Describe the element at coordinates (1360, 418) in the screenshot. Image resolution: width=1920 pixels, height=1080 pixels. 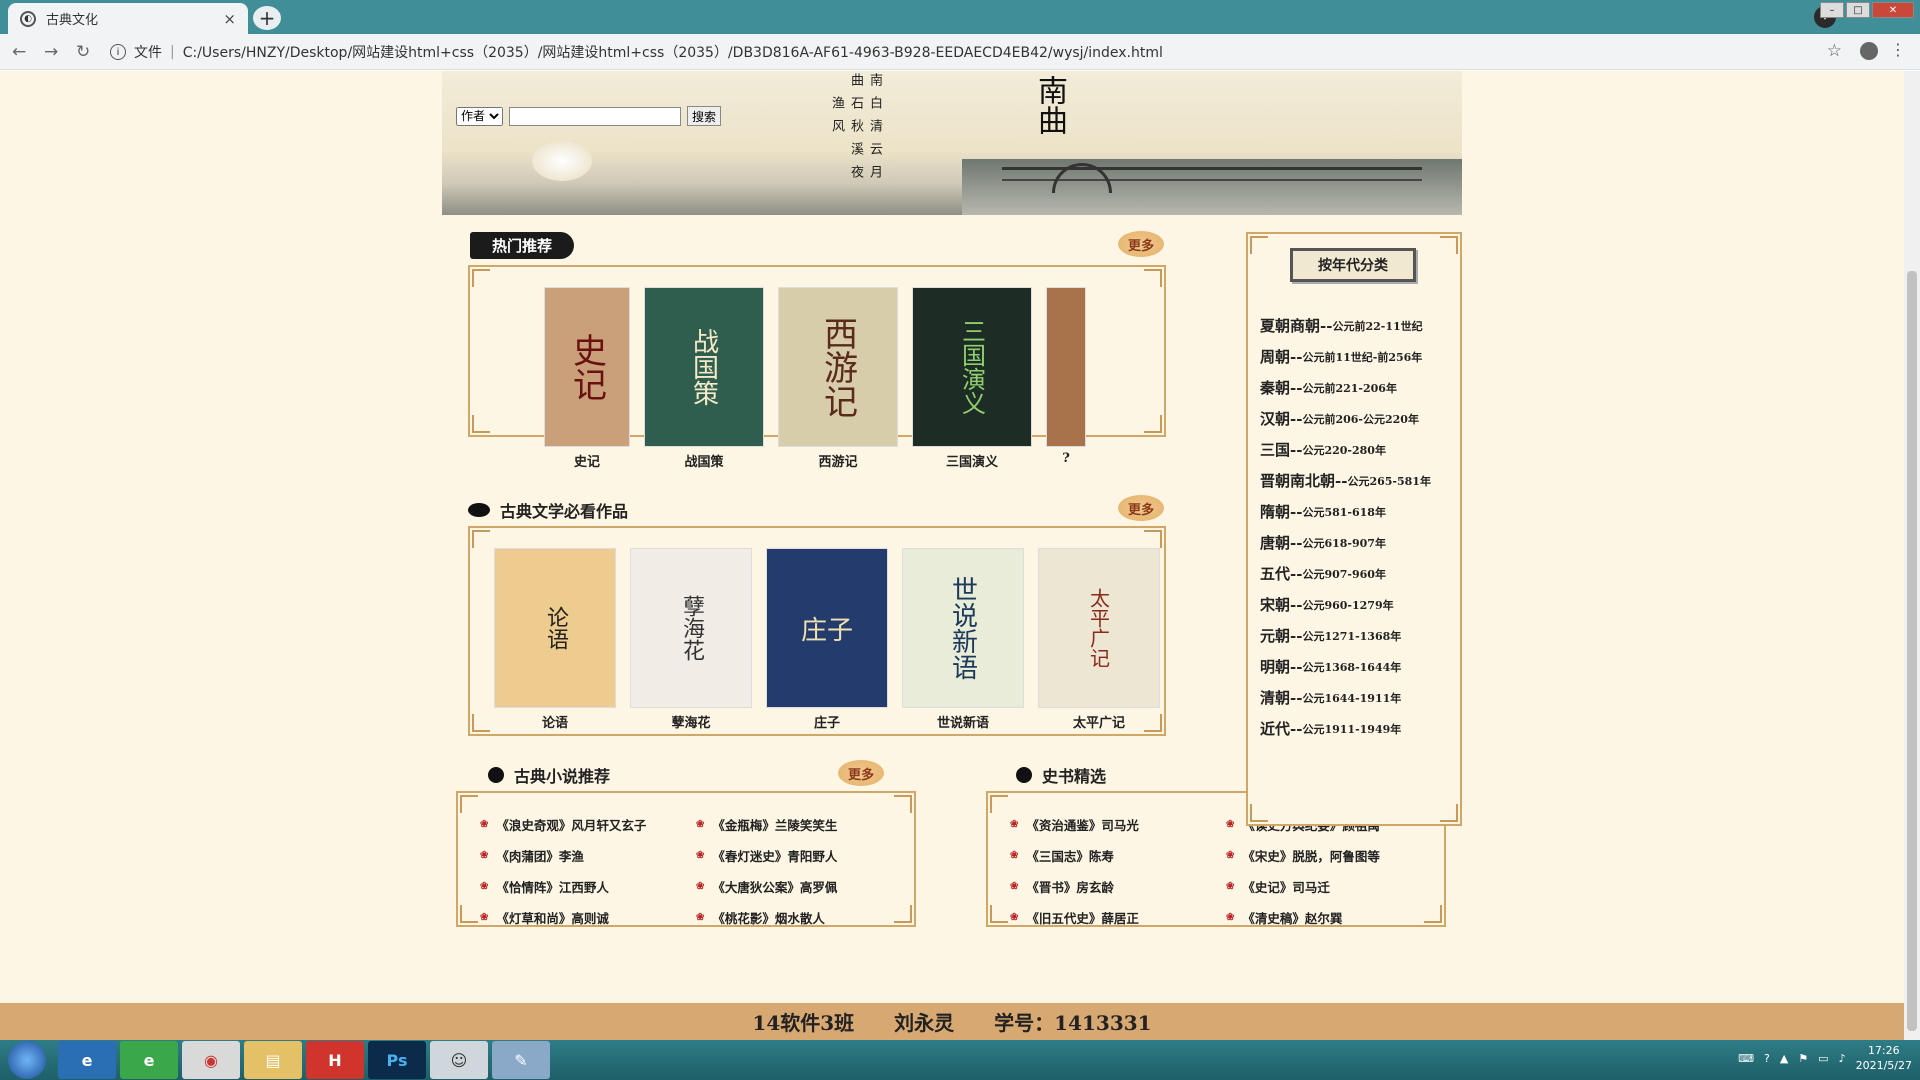
I see `era-item: 汉朝-- 公元前206-公元220年` at that location.